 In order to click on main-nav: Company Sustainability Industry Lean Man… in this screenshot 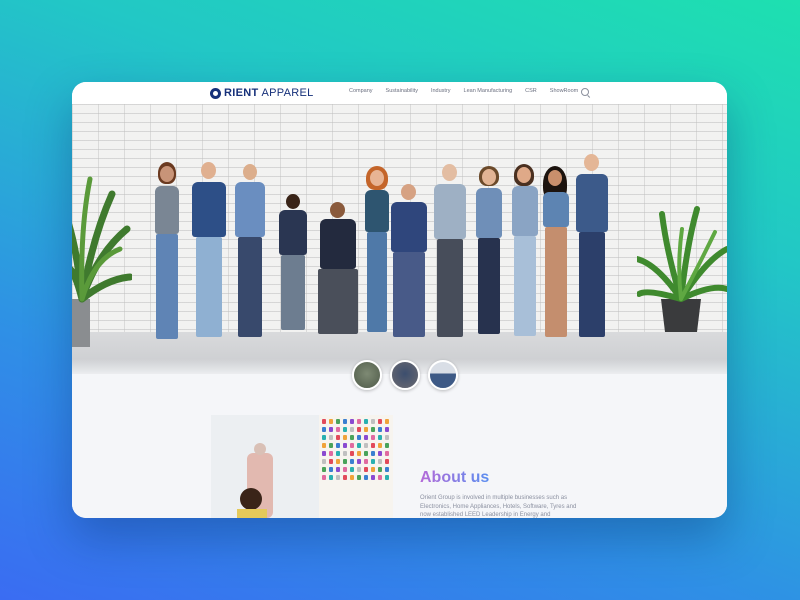, I will do `click(463, 91)`.